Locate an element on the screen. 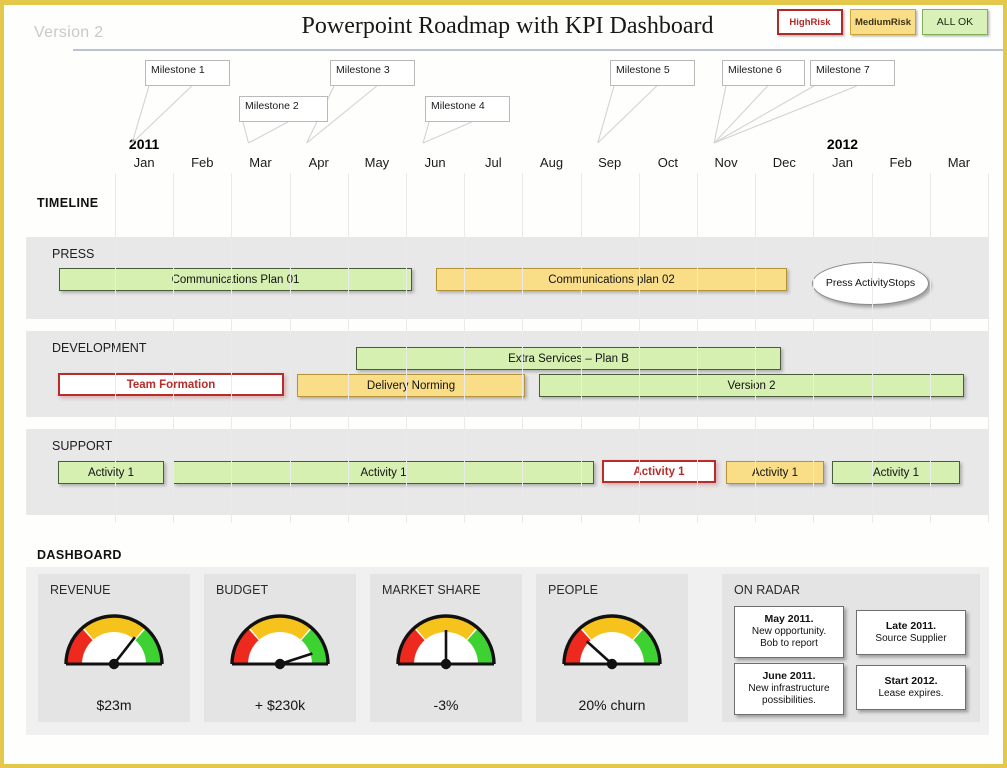 The width and height of the screenshot is (1007, 768). gantt-bar: Communications plan 02 is located at coordinates (611, 279).